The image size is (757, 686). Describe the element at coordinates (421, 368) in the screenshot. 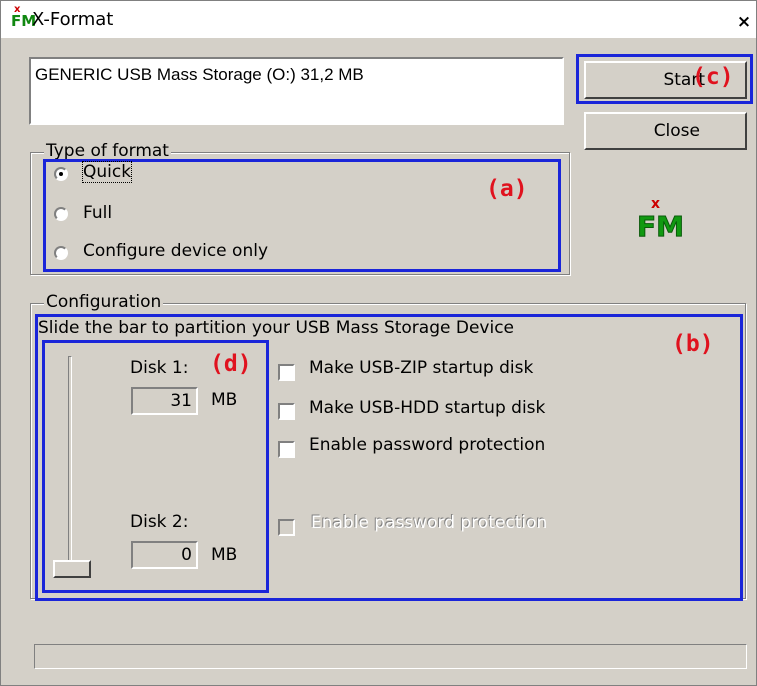

I see `usb-zip-label: Make USB-ZIP startup disk` at that location.